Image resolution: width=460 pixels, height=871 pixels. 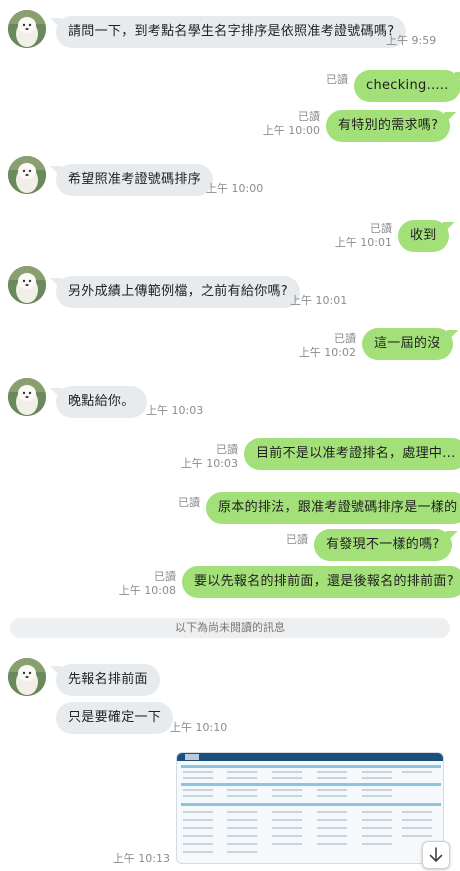 I want to click on image-message, so click(x=310, y=808).